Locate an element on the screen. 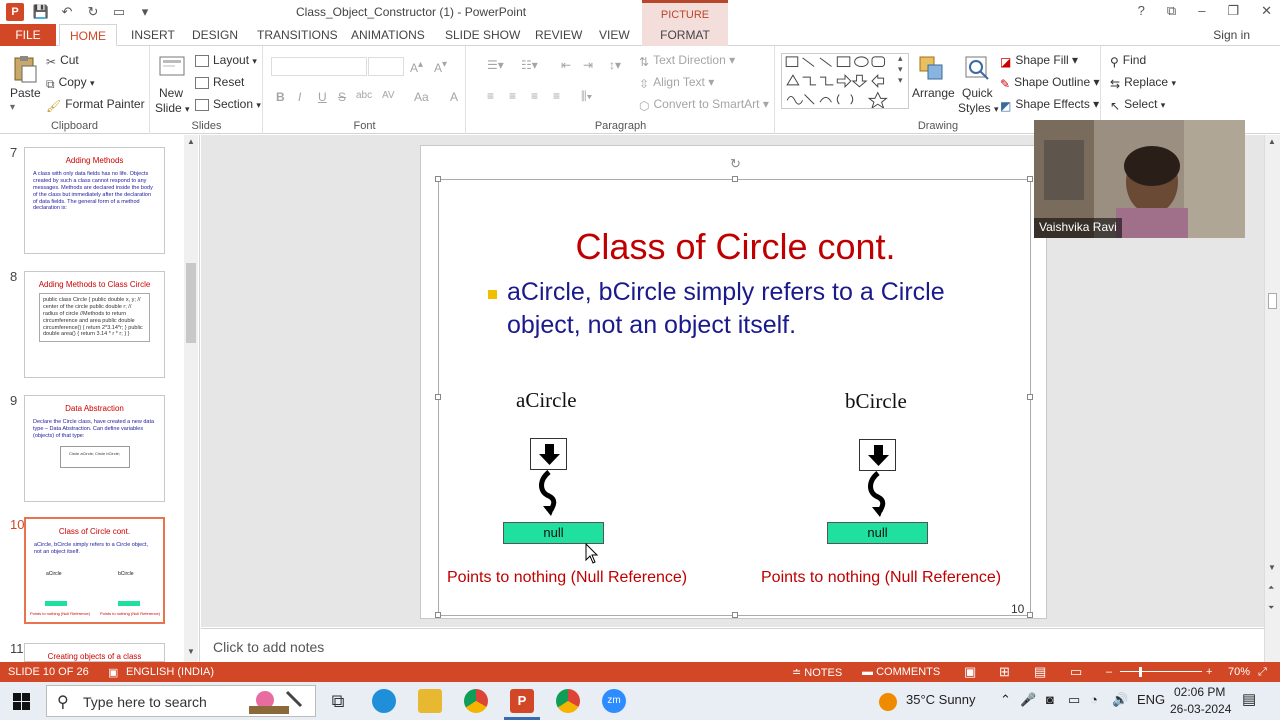 The height and width of the screenshot is (720, 1280). tab-view: VIEW is located at coordinates (614, 35).